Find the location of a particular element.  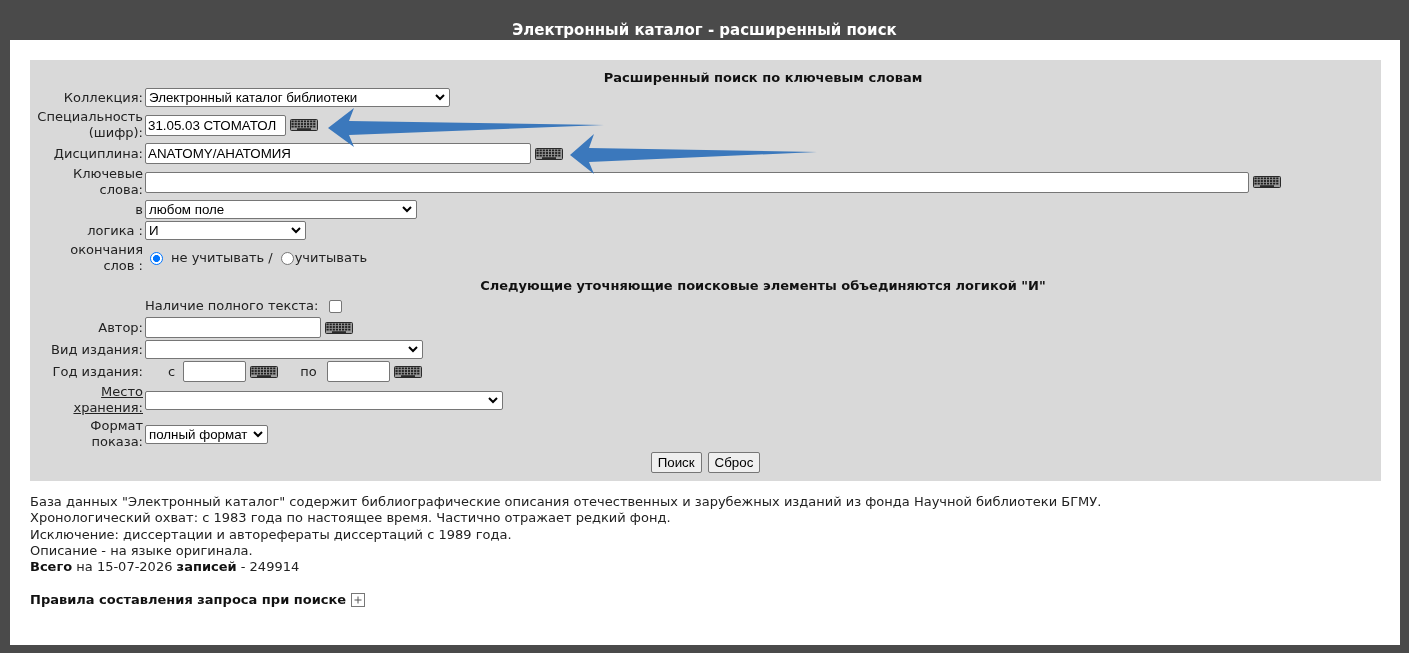

dropdown: И is located at coordinates (225, 230).